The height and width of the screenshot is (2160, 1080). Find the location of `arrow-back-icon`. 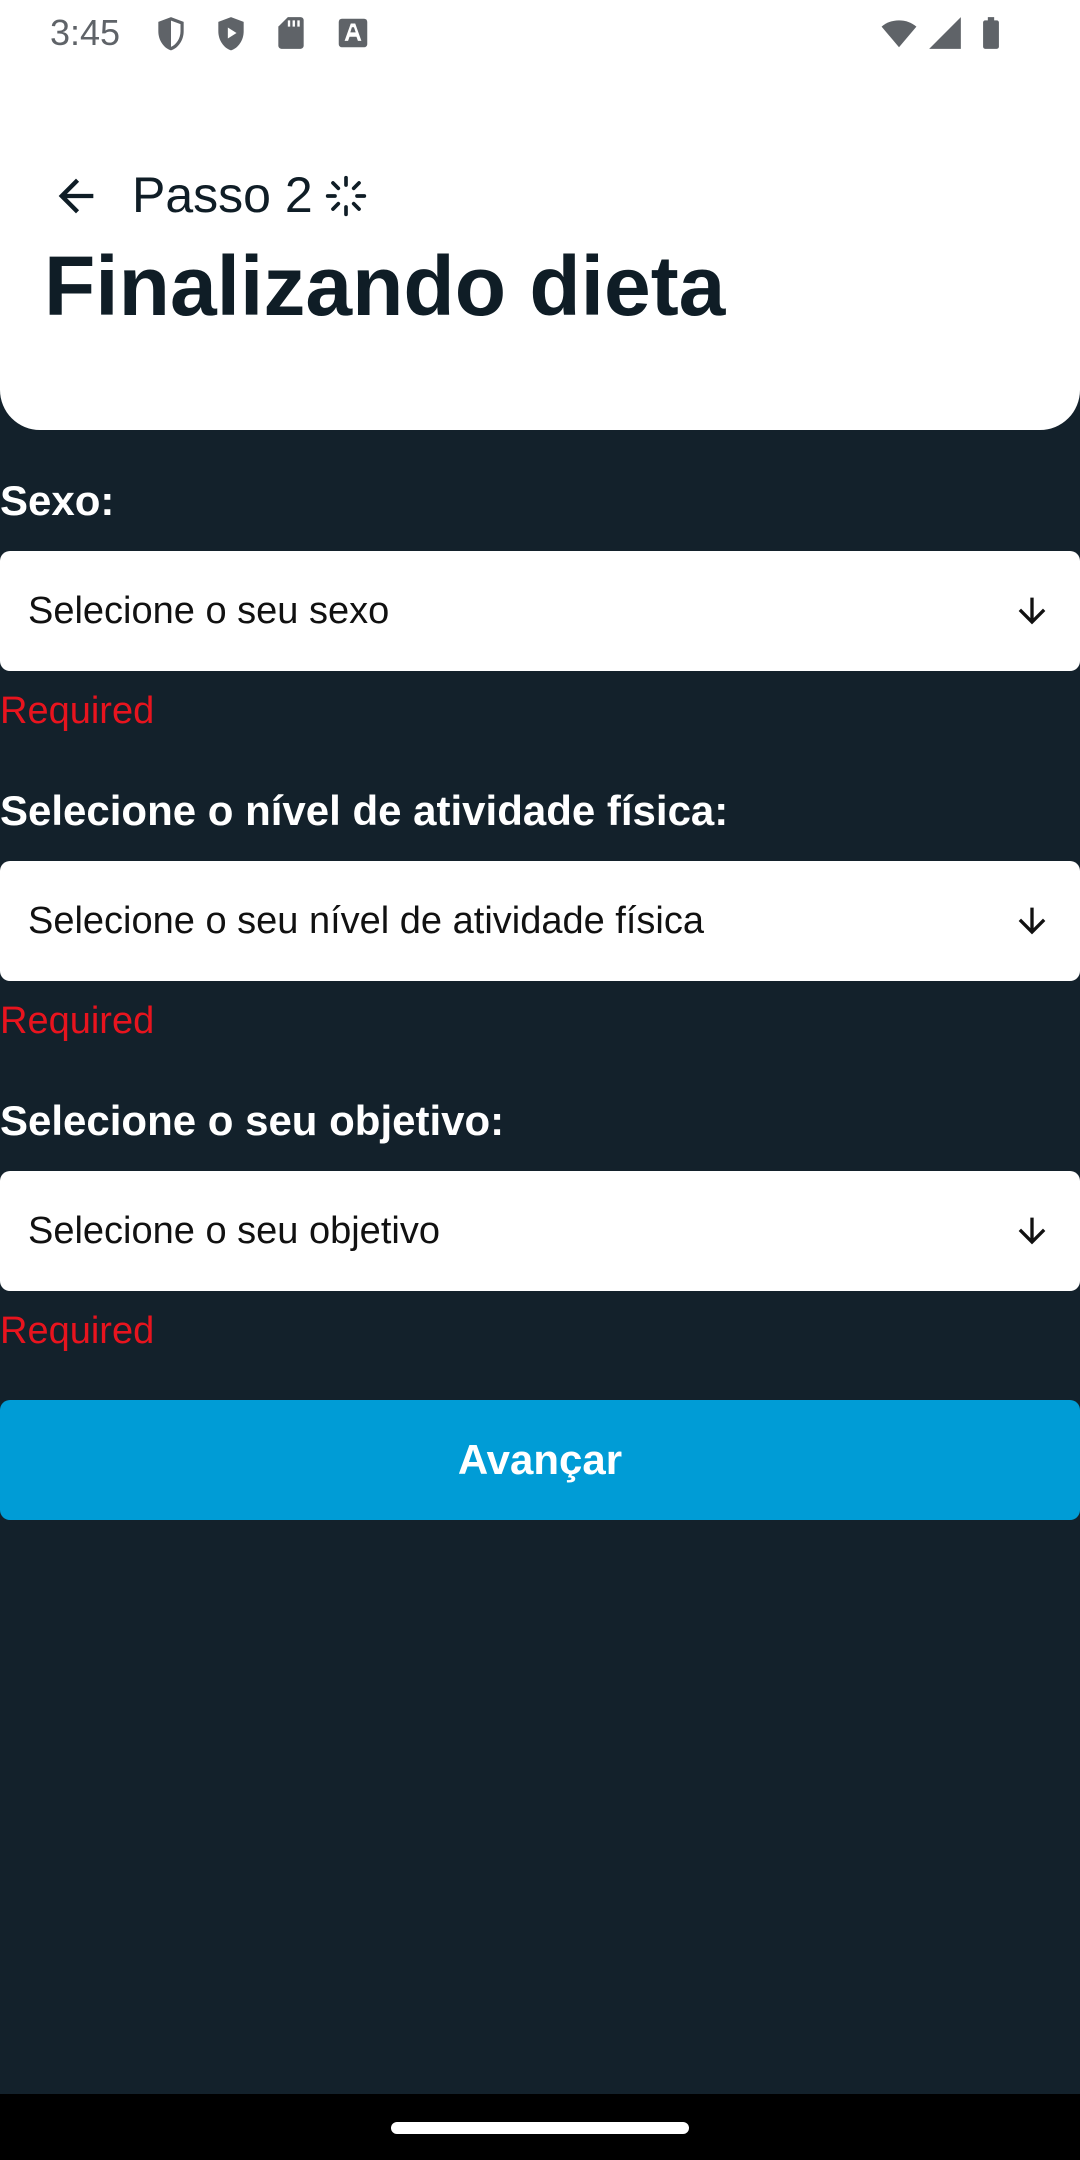

arrow-back-icon is located at coordinates (76, 196).